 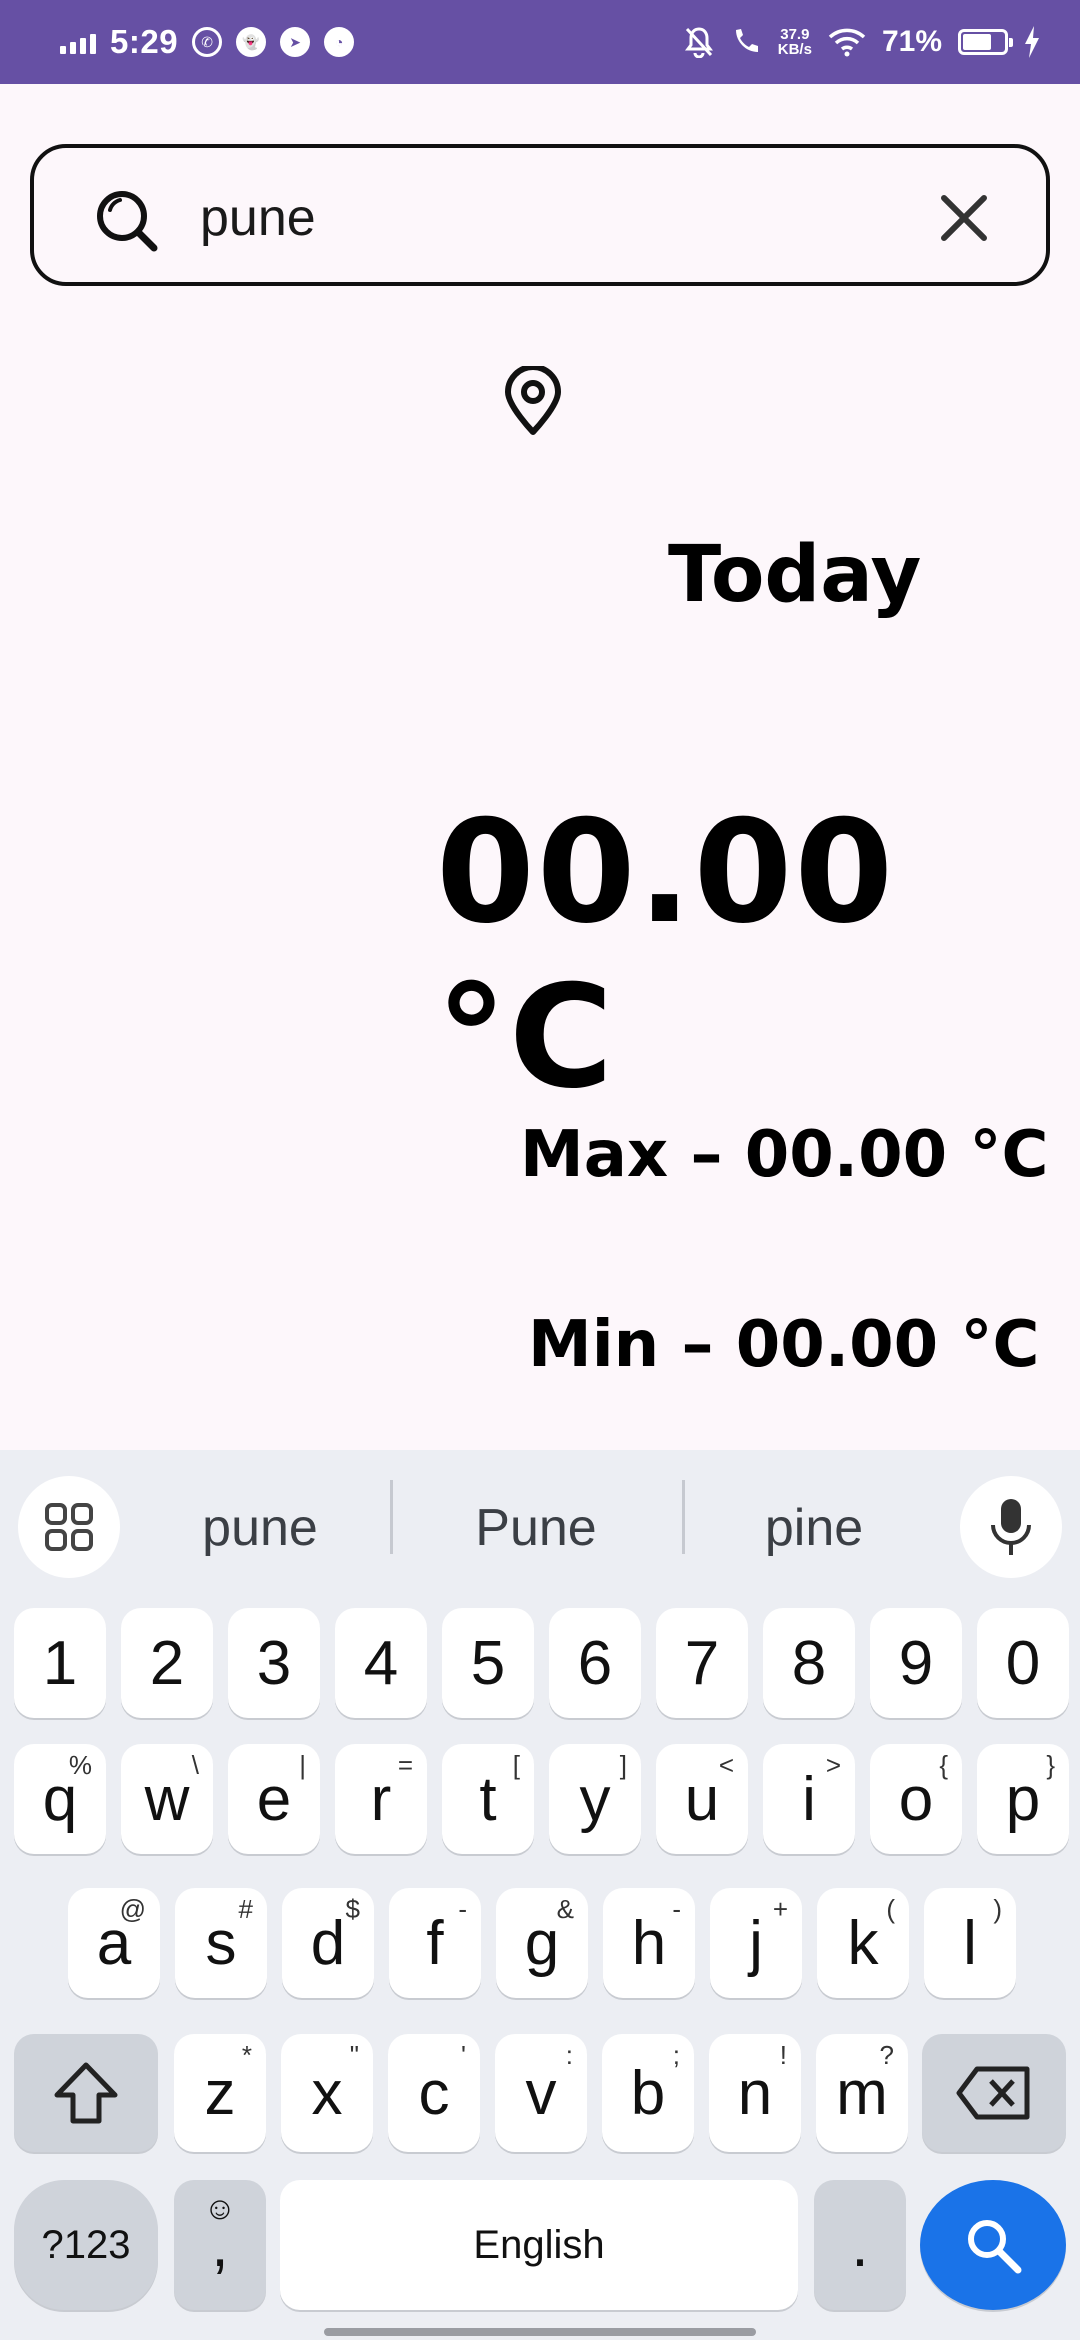 I want to click on key-label: 2, so click(x=167, y=1663).